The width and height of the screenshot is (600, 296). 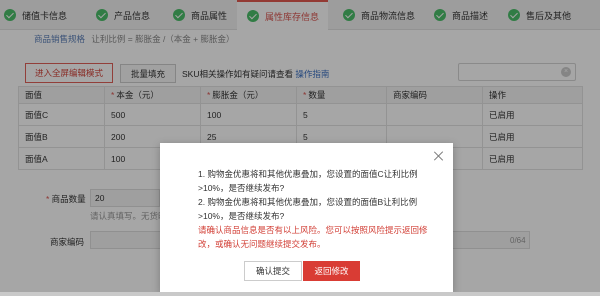 What do you see at coordinates (331, 271) in the screenshot?
I see `return-edit-button: 返回修改` at bounding box center [331, 271].